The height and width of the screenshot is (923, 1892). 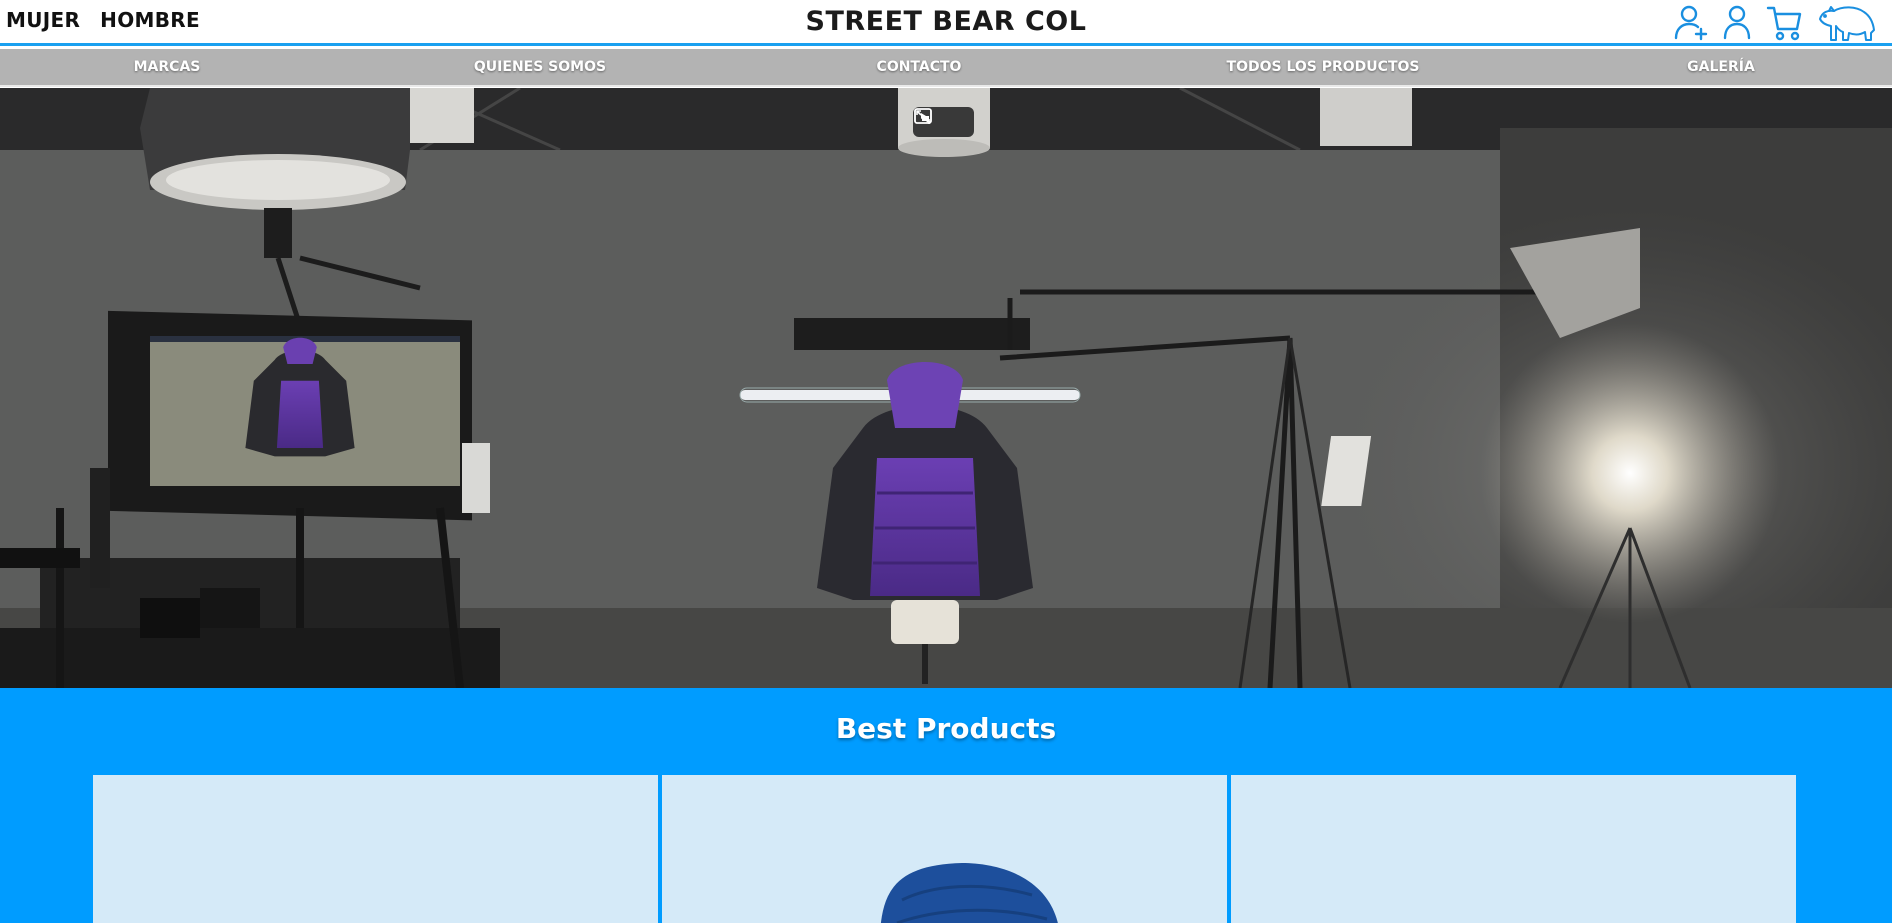 I want to click on nav-item-galeria: GALERÍA, so click(x=1721, y=67).